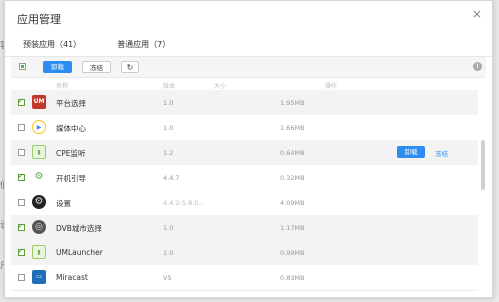 This screenshot has height=302, width=499. I want to click on miracast-icon: ▭, so click(39, 277).